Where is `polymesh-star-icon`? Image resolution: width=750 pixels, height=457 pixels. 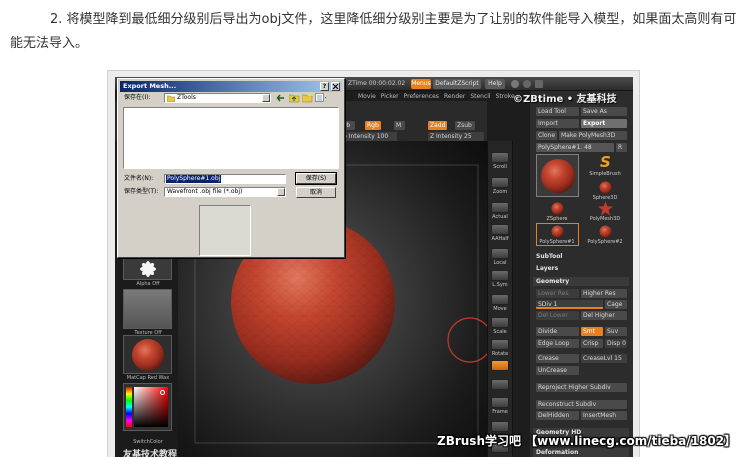 polymesh-star-icon is located at coordinates (605, 208).